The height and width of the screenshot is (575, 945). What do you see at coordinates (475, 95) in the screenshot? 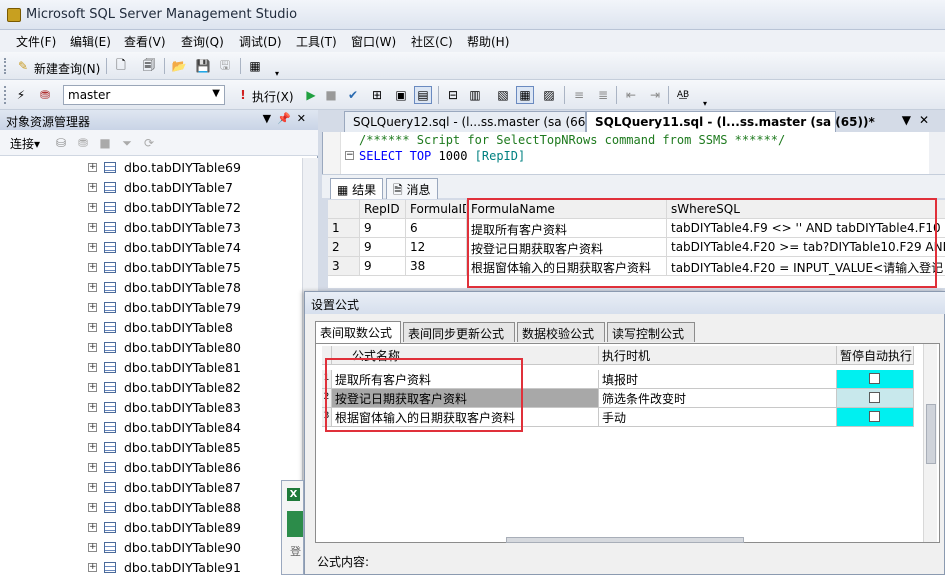
I see `client-stats-icon: ▥` at bounding box center [475, 95].